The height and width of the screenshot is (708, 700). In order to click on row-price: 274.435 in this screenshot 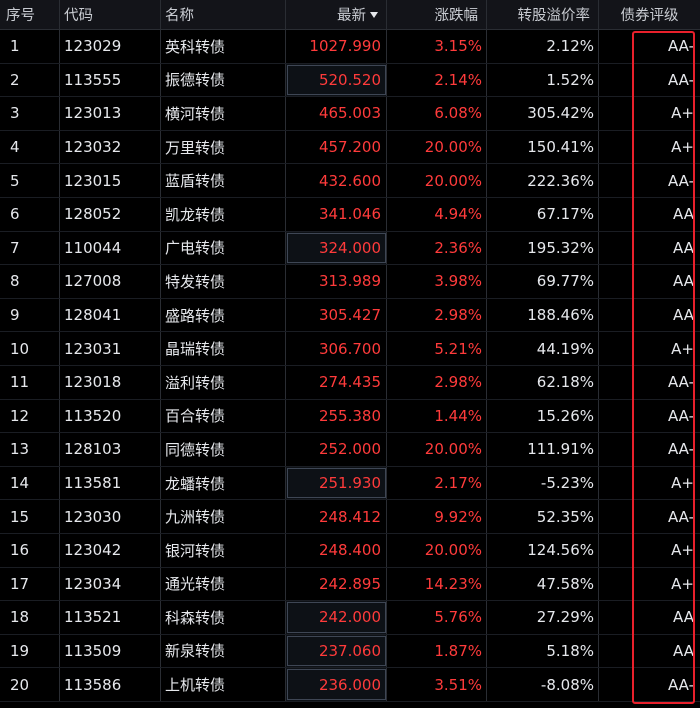, I will do `click(336, 382)`.